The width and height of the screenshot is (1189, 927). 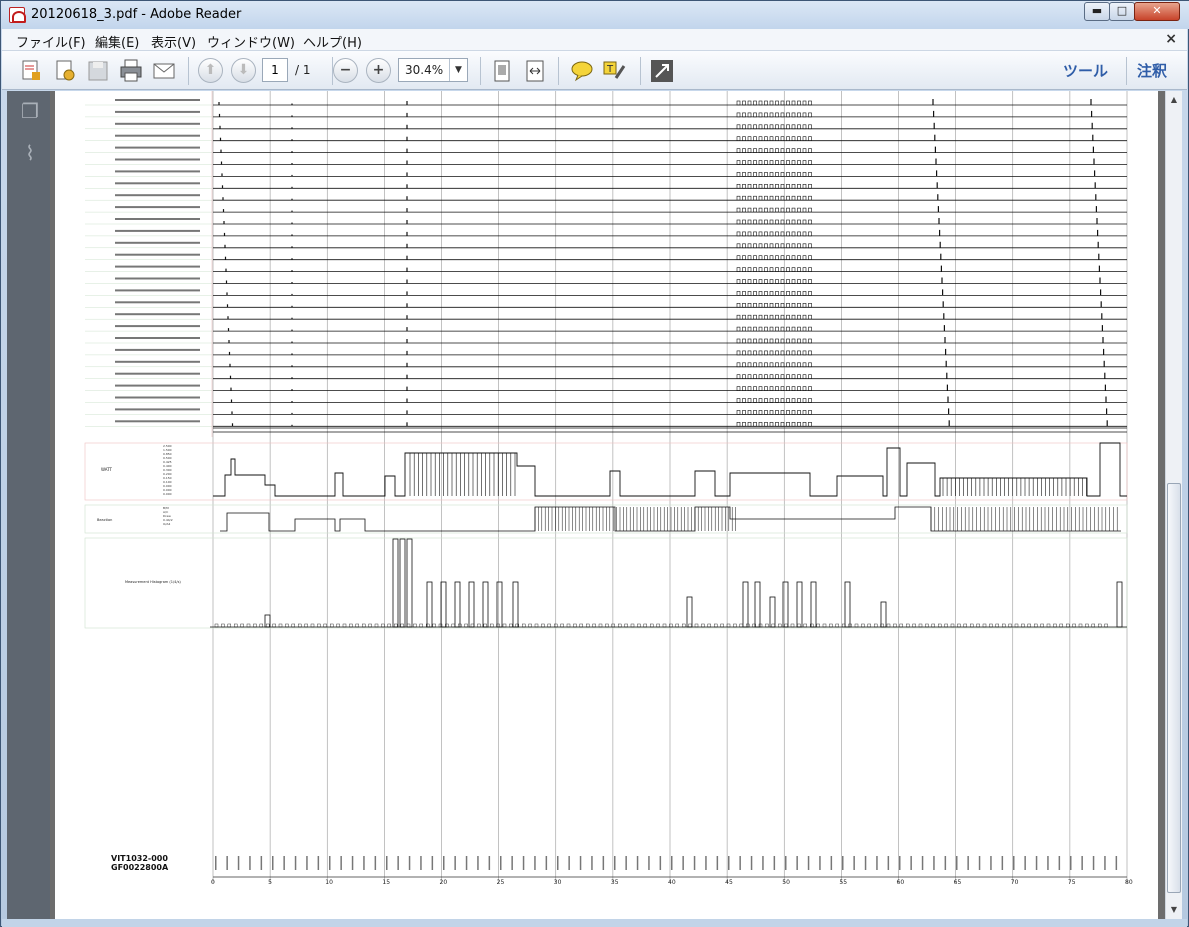 What do you see at coordinates (1171, 39) in the screenshot?
I see `close-document-button: ×` at bounding box center [1171, 39].